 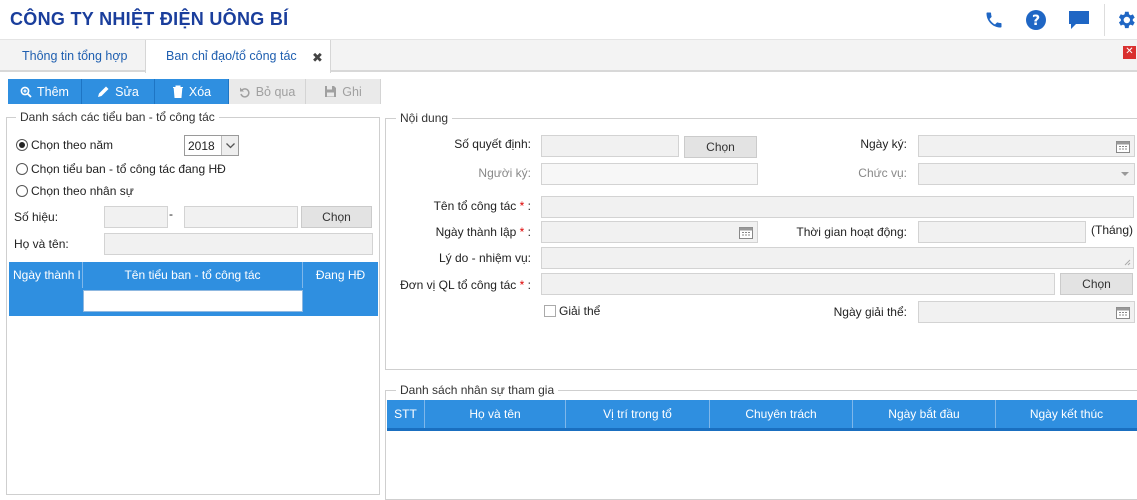 What do you see at coordinates (1129, 52) in the screenshot?
I see `window-close-icon: ✕` at bounding box center [1129, 52].